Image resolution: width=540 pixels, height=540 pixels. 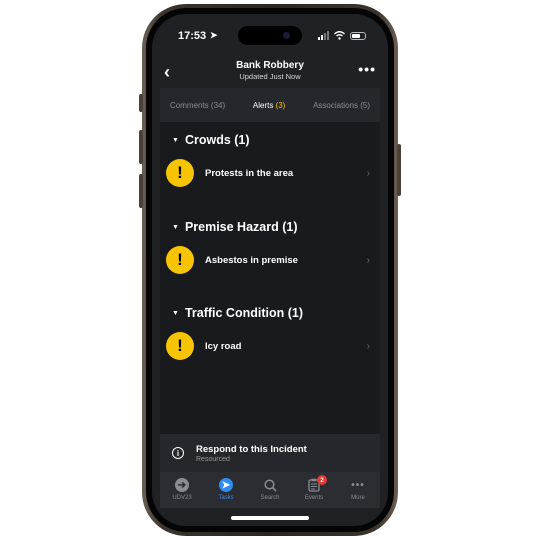 I want to click on events-badge: 2, so click(x=322, y=480).